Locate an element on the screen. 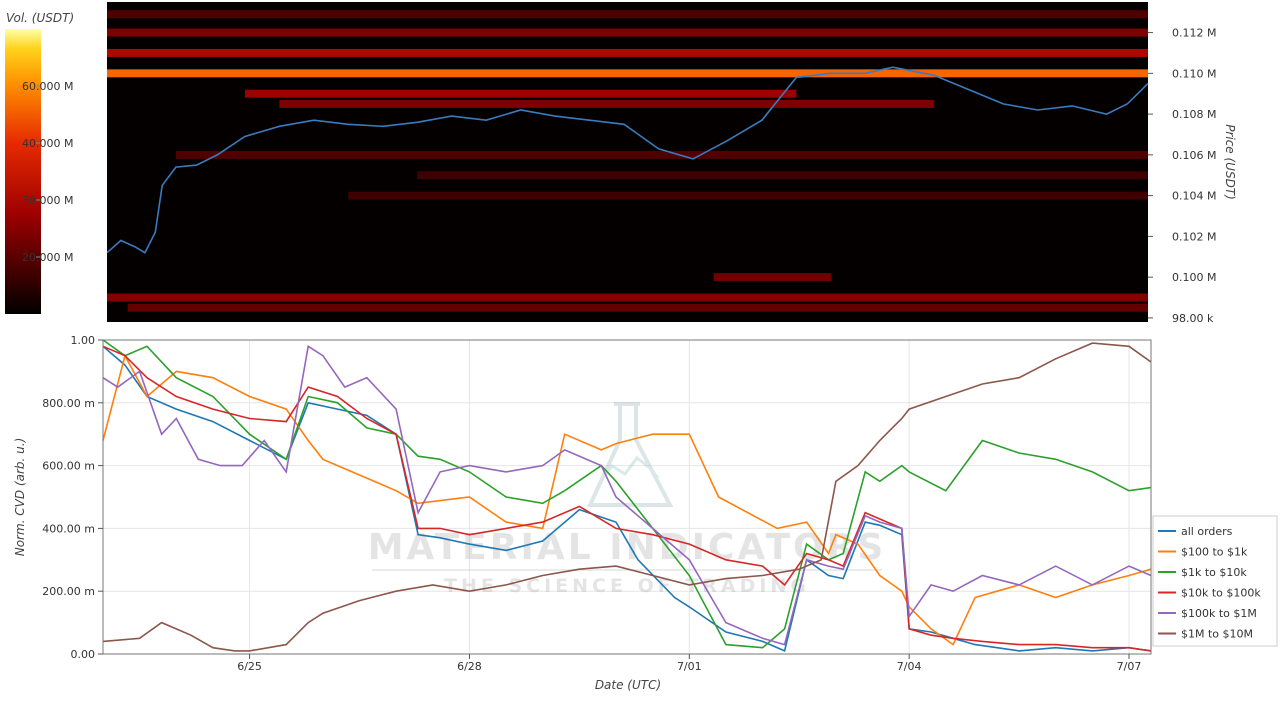  colorbar-title: Vol. (USDT) is located at coordinates (40, 18).